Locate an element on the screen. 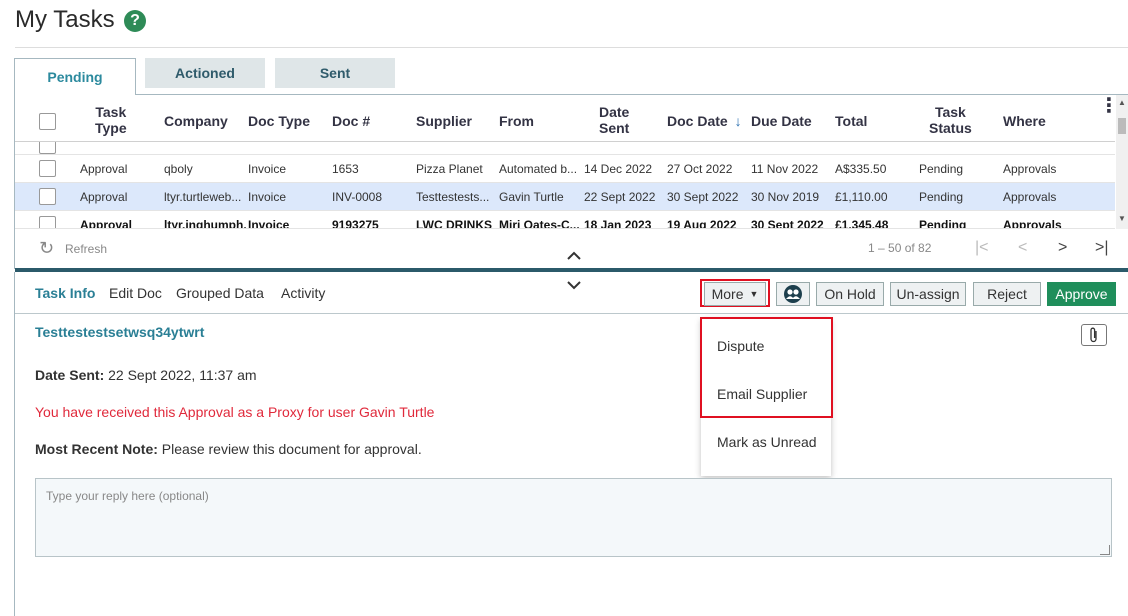 Image resolution: width=1128 pixels, height=616 pixels. header-date-sent: Date Sent is located at coordinates (614, 120).